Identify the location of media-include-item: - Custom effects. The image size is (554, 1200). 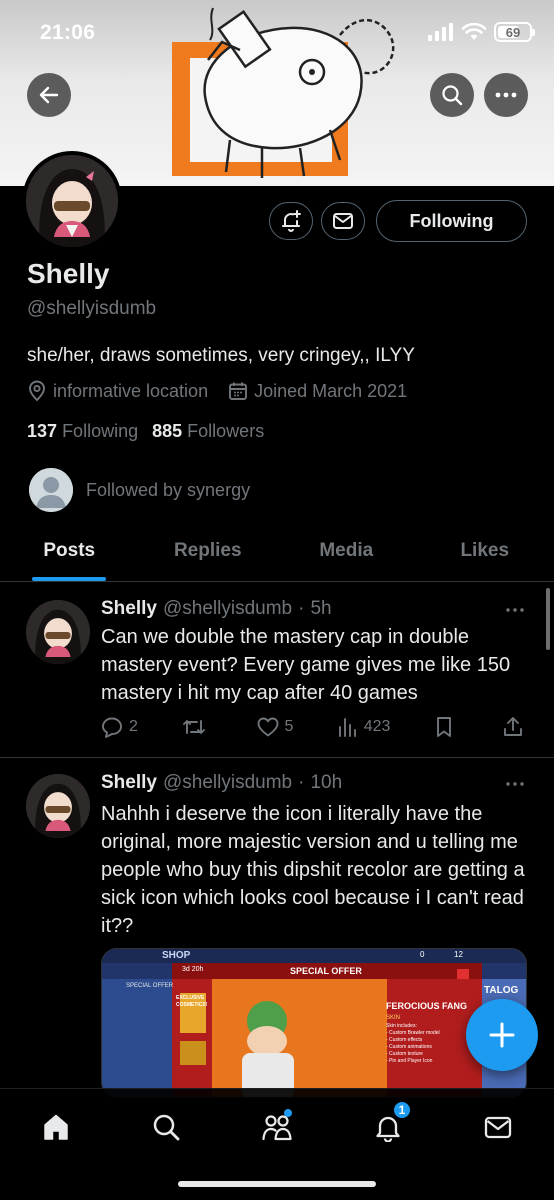
(404, 1040).